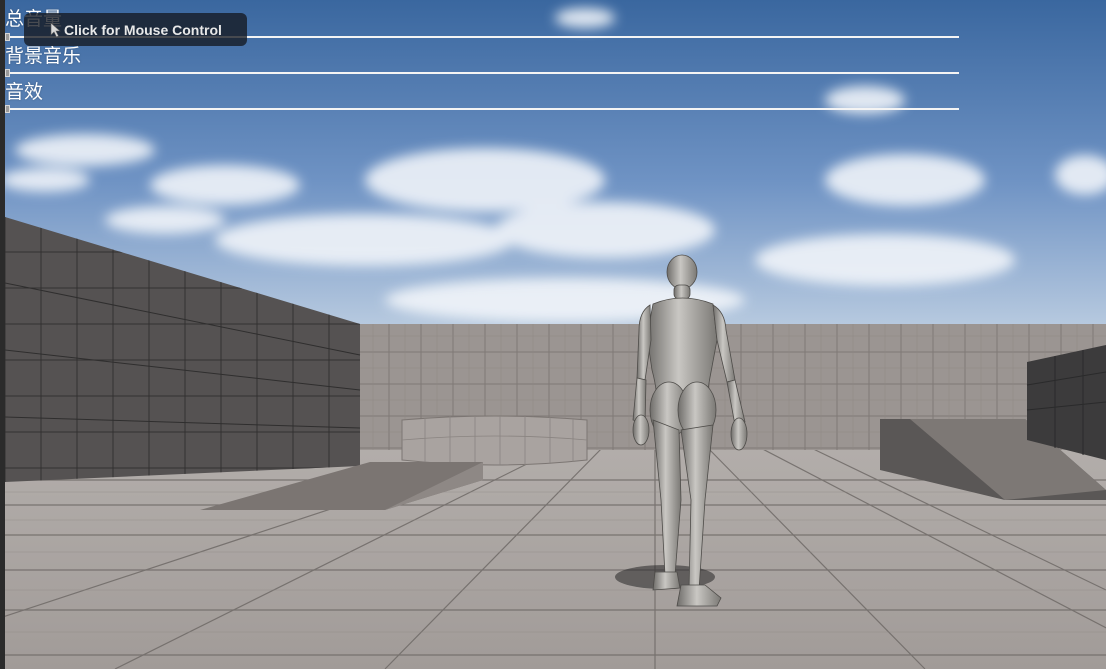  What do you see at coordinates (7, 37) in the screenshot?
I see `master-volume-slider-handle` at bounding box center [7, 37].